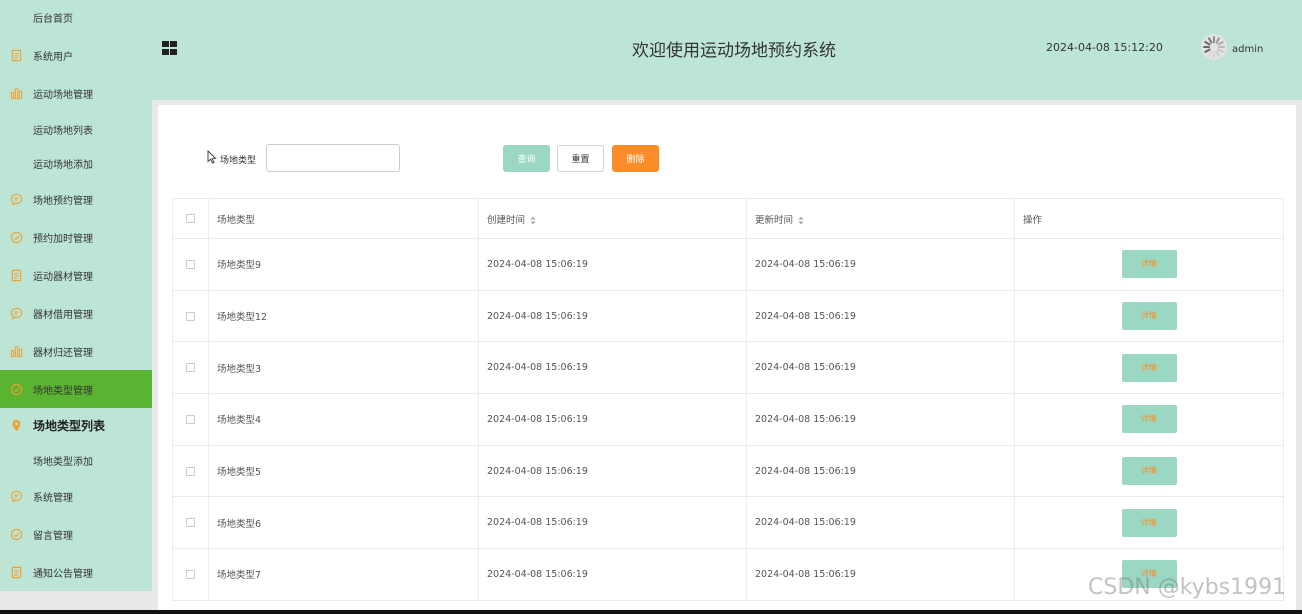 Image resolution: width=1302 pixels, height=614 pixels. I want to click on column-header-actions: 操作, so click(1149, 218).